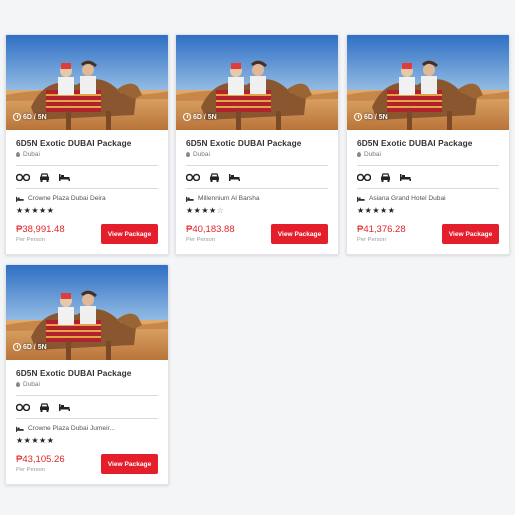 This screenshot has height=515, width=515. I want to click on hotel-name: Crowne Plaza Dubai Deira, so click(67, 198).